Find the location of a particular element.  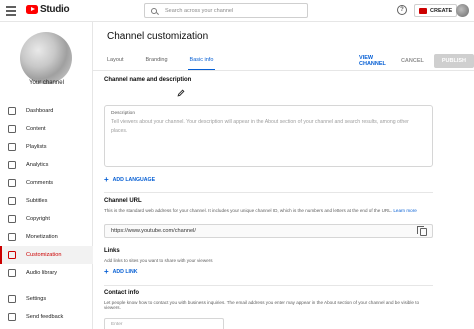

subtitles-icon is located at coordinates (12, 201).